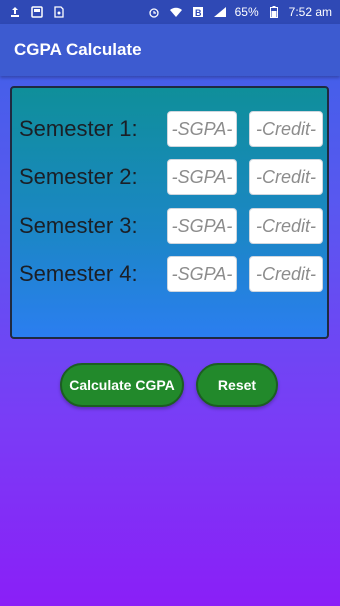 The image size is (340, 606). I want to click on semester-row-1: Semester 1: -SGPA- -Credit-, so click(169, 129).